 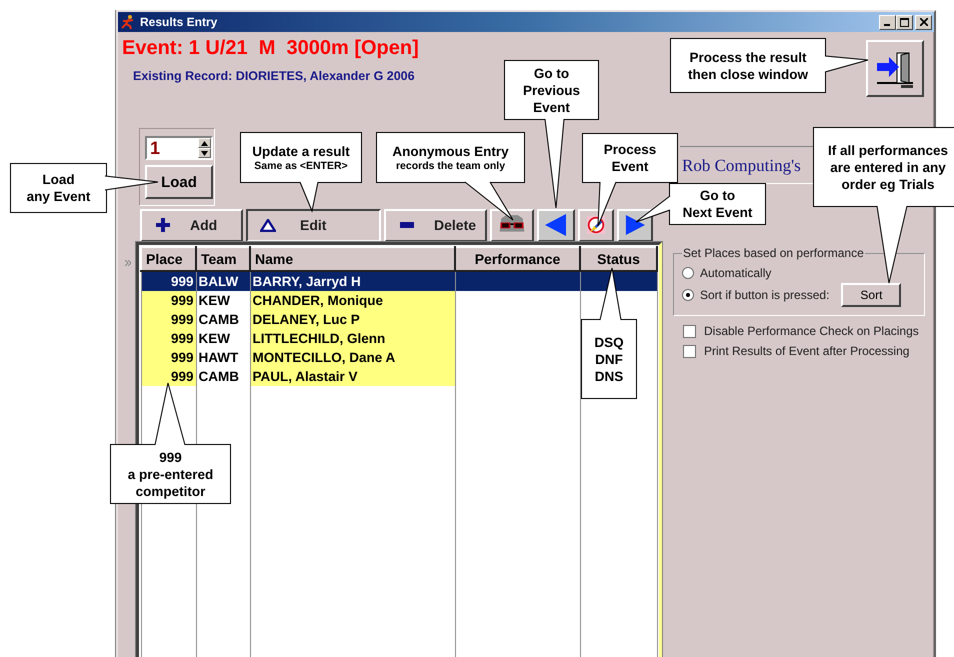 I want to click on column-header: Place, so click(x=168, y=259).